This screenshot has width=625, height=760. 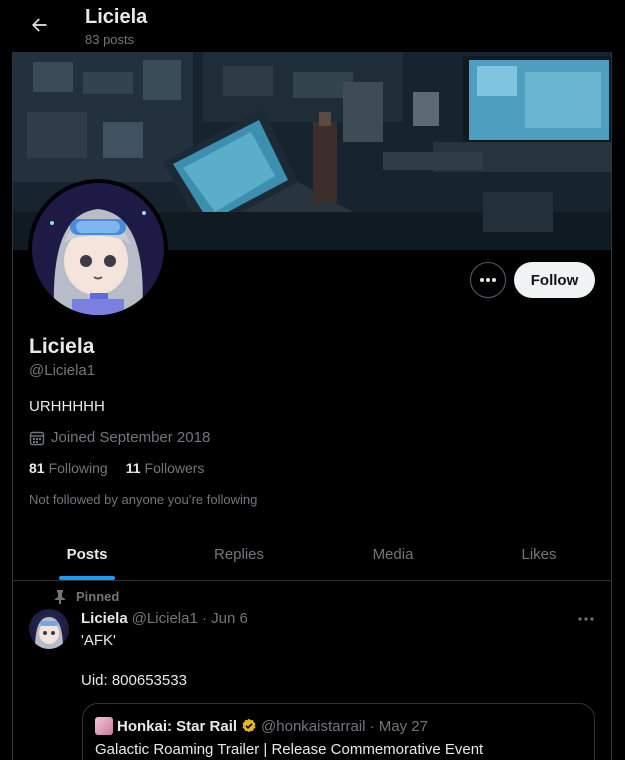 I want to click on followers-count: 11, so click(x=133, y=468).